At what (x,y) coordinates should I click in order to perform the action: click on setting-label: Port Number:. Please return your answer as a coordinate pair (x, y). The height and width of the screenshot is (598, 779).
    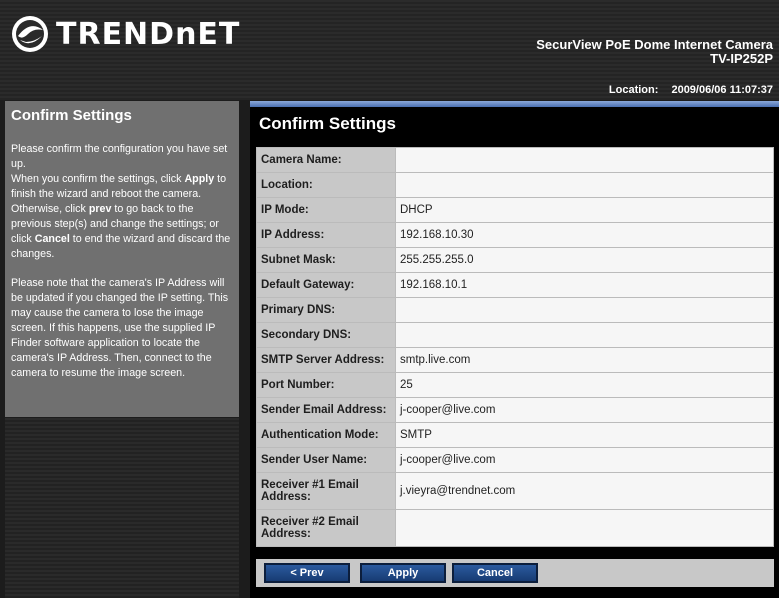
    Looking at the image, I should click on (326, 385).